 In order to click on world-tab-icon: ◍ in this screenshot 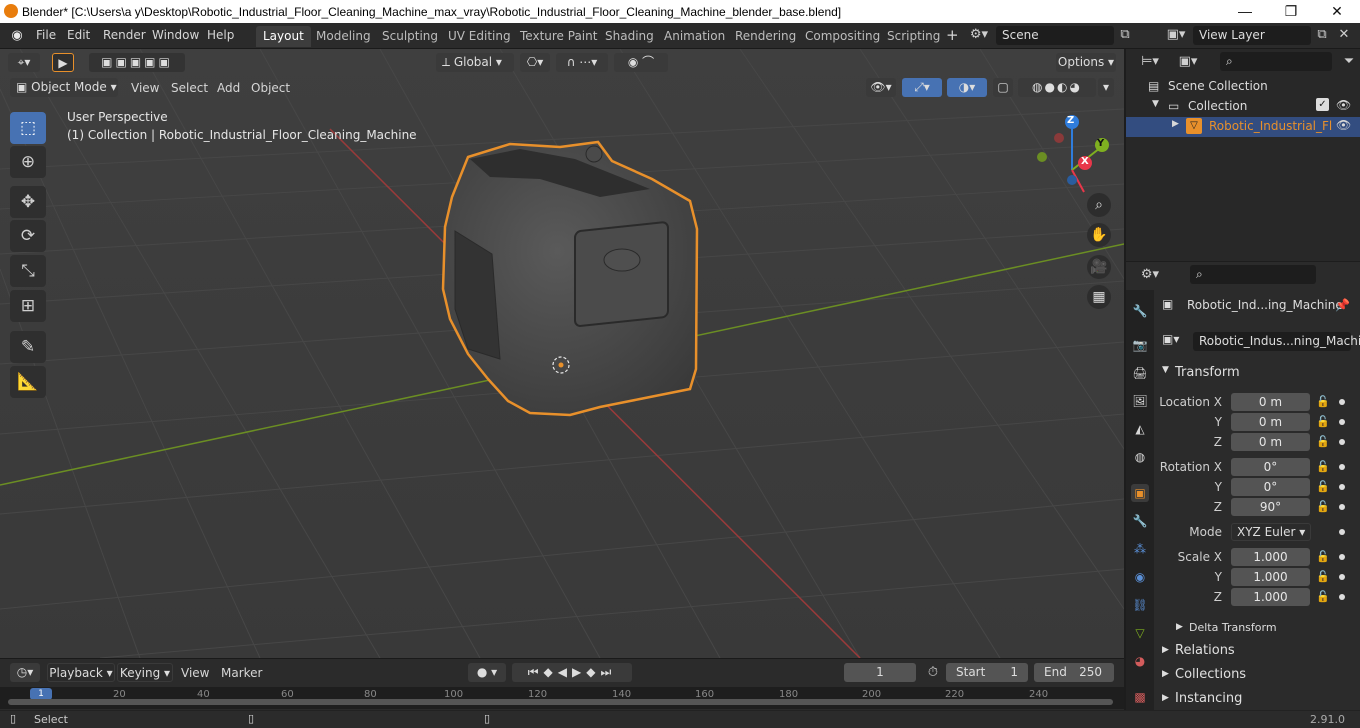, I will do `click(1140, 457)`.